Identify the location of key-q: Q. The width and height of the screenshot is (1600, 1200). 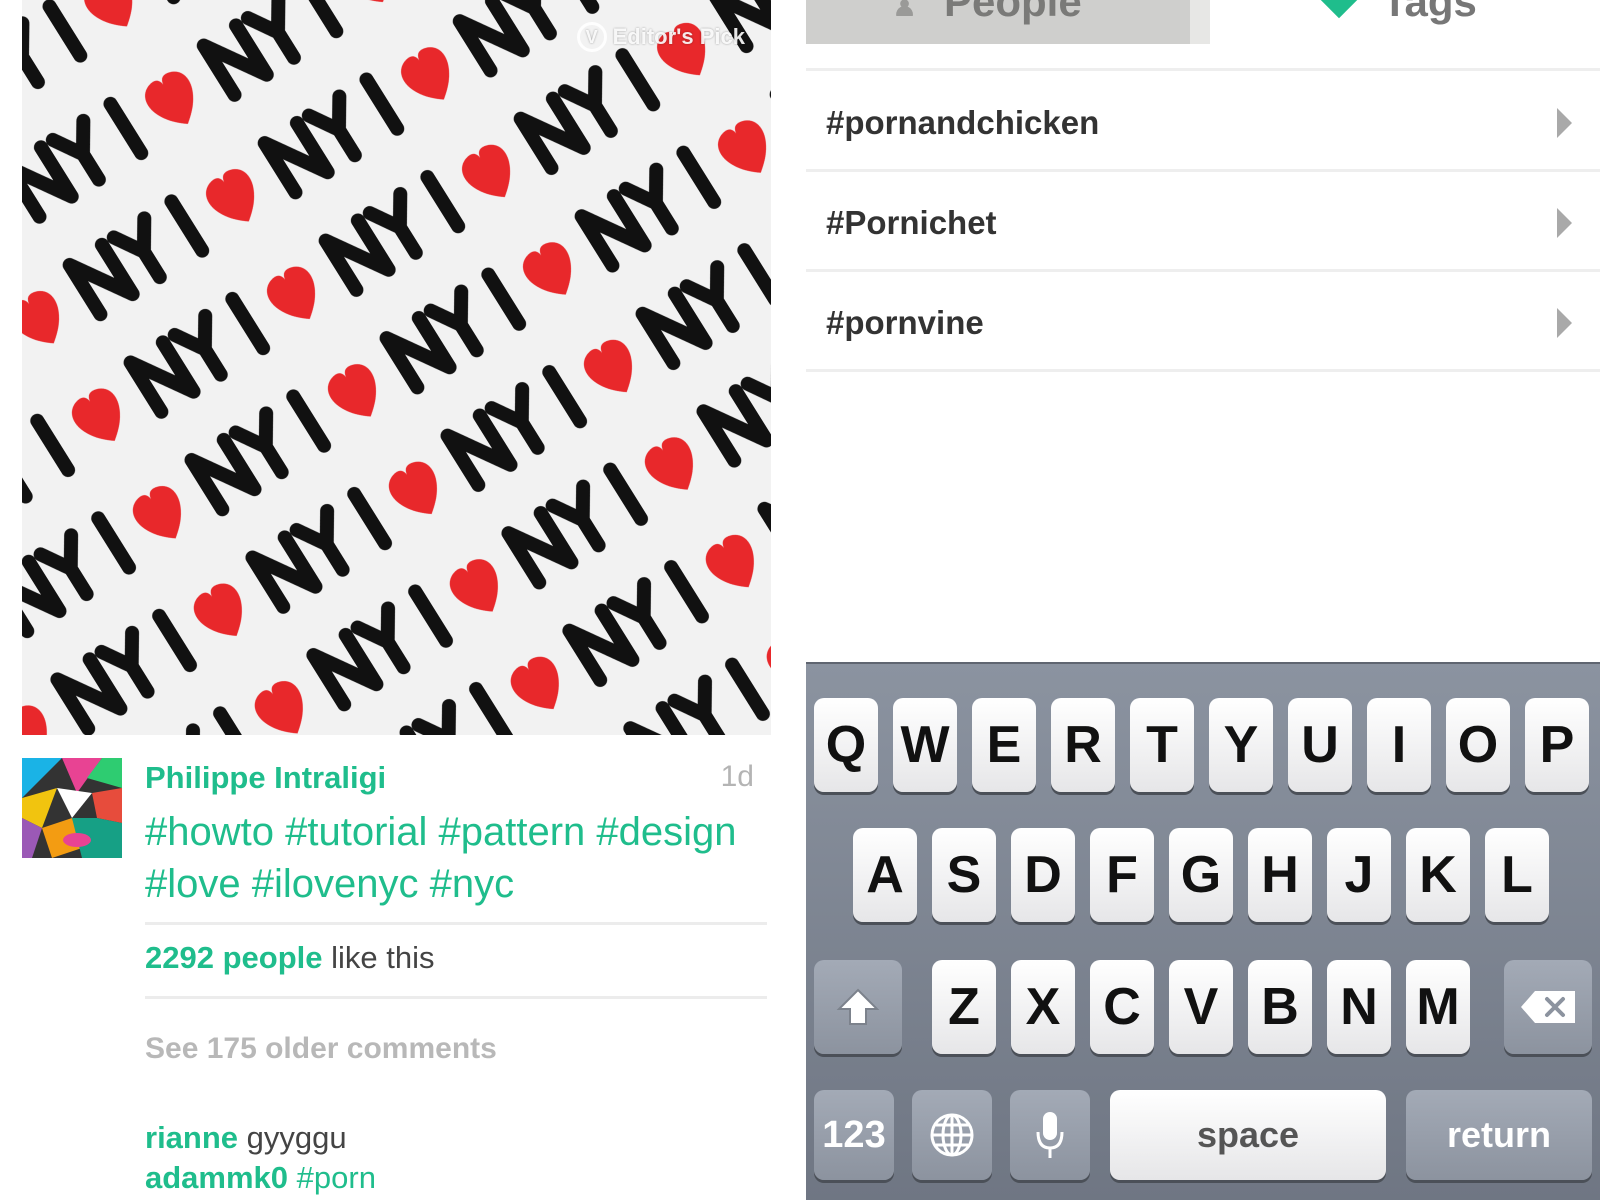
(846, 745).